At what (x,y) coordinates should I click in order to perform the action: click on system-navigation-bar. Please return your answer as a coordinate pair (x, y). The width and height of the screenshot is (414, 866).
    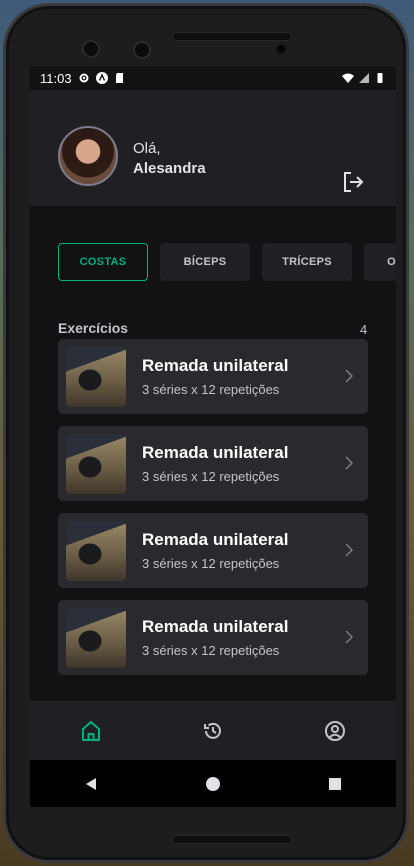
    Looking at the image, I should click on (213, 783).